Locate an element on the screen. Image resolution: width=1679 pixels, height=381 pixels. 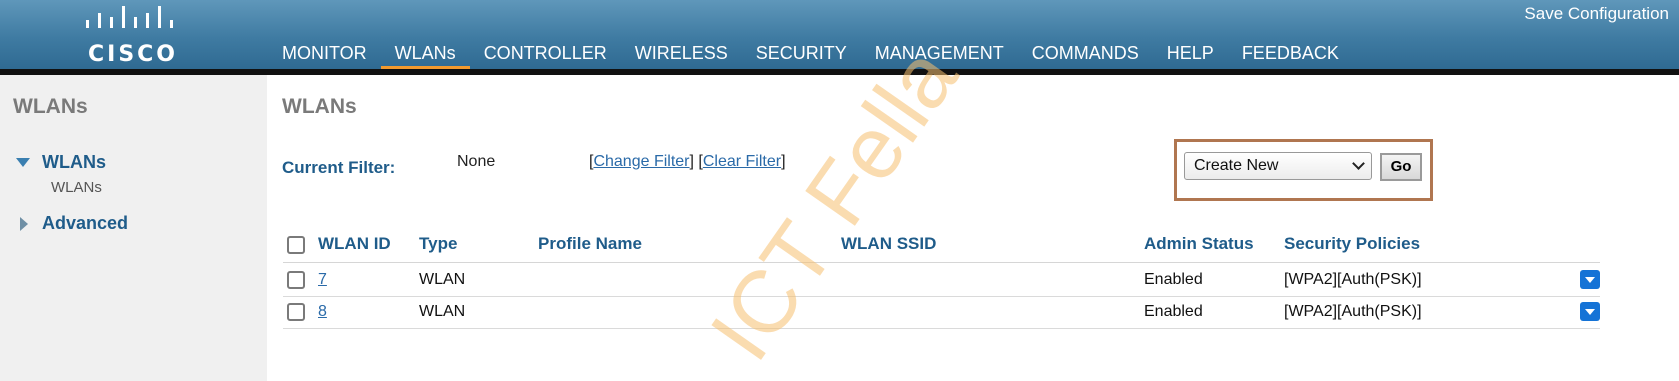
change-filter-link: Change Filter is located at coordinates (641, 161).